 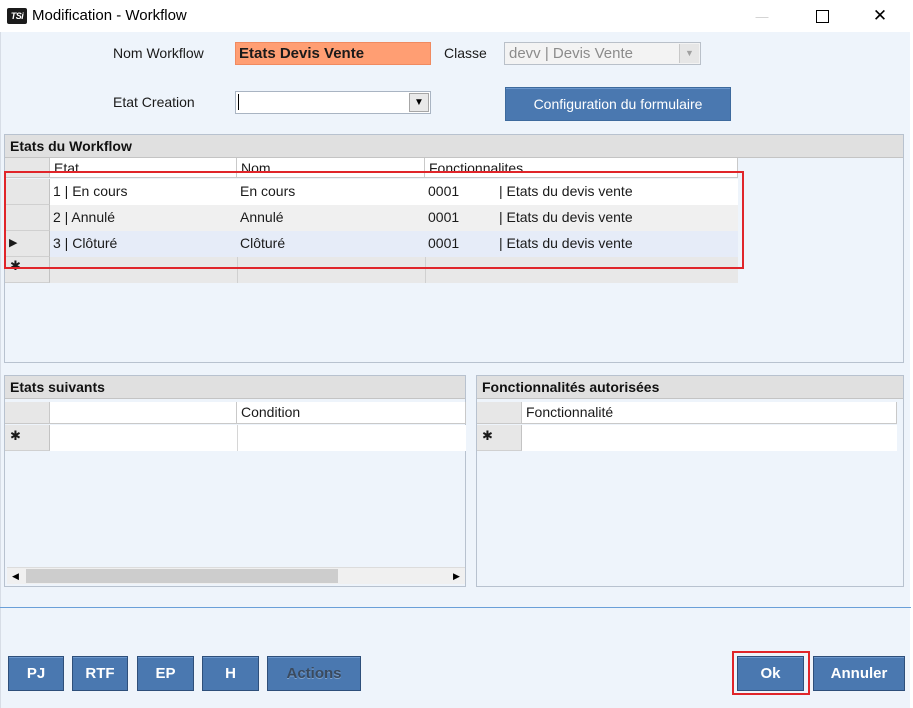 I want to click on footer-divider, so click(x=455, y=607).